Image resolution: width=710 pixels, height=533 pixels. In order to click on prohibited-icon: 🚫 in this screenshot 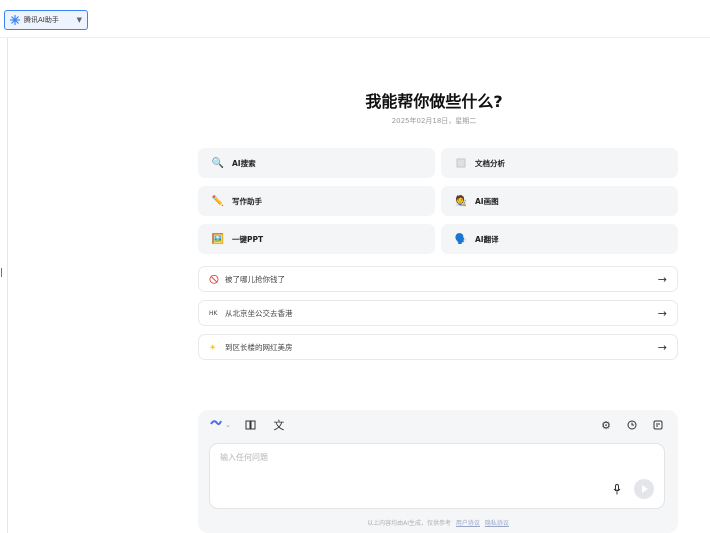, I will do `click(214, 279)`.